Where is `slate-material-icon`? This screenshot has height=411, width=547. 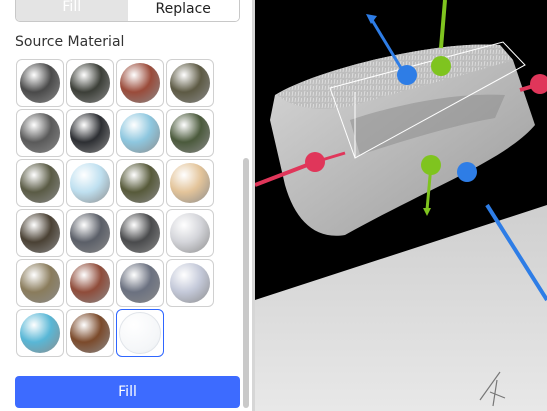
slate-material-icon is located at coordinates (140, 283).